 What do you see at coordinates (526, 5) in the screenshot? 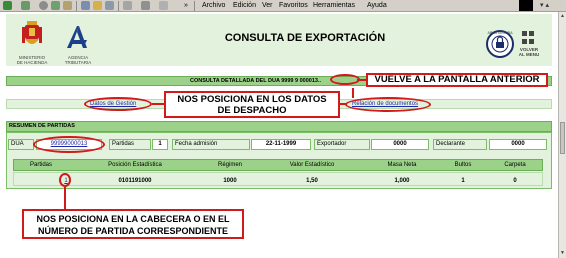
I see `windows-logo-icon` at bounding box center [526, 5].